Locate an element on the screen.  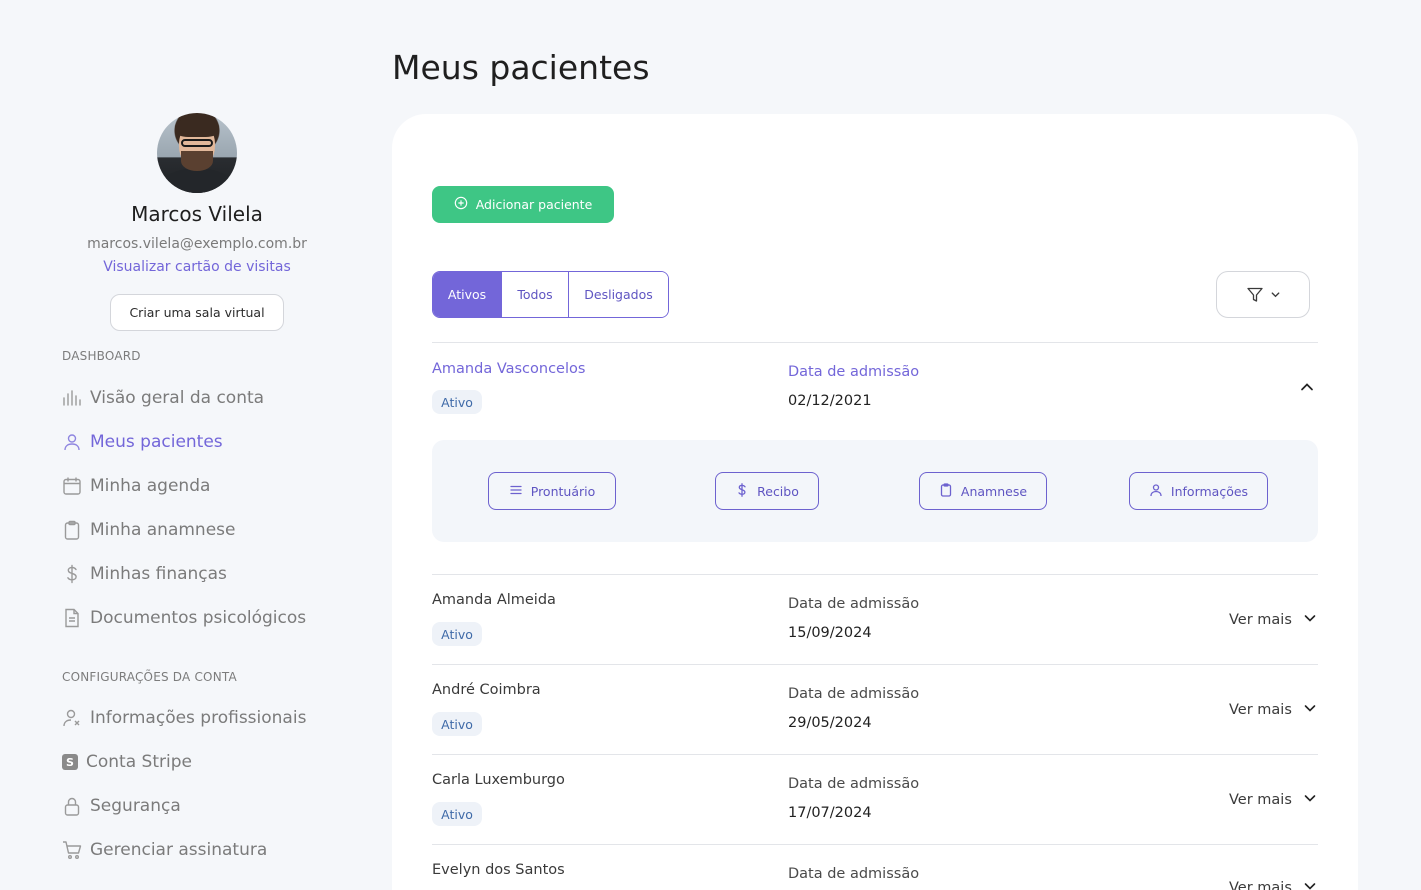
anamnesis-label: Anamnese is located at coordinates (994, 491).